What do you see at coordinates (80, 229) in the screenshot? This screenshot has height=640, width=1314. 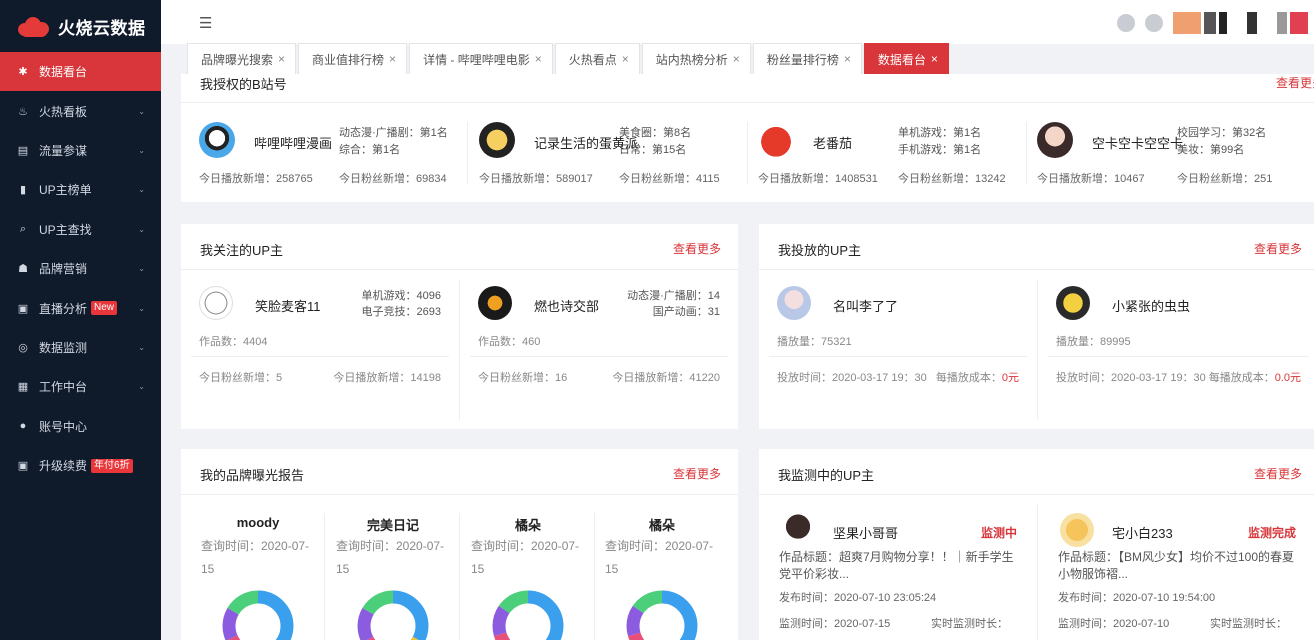 I see `sidebar-item-up-search: ⌕ UP主查找 ⌄` at bounding box center [80, 229].